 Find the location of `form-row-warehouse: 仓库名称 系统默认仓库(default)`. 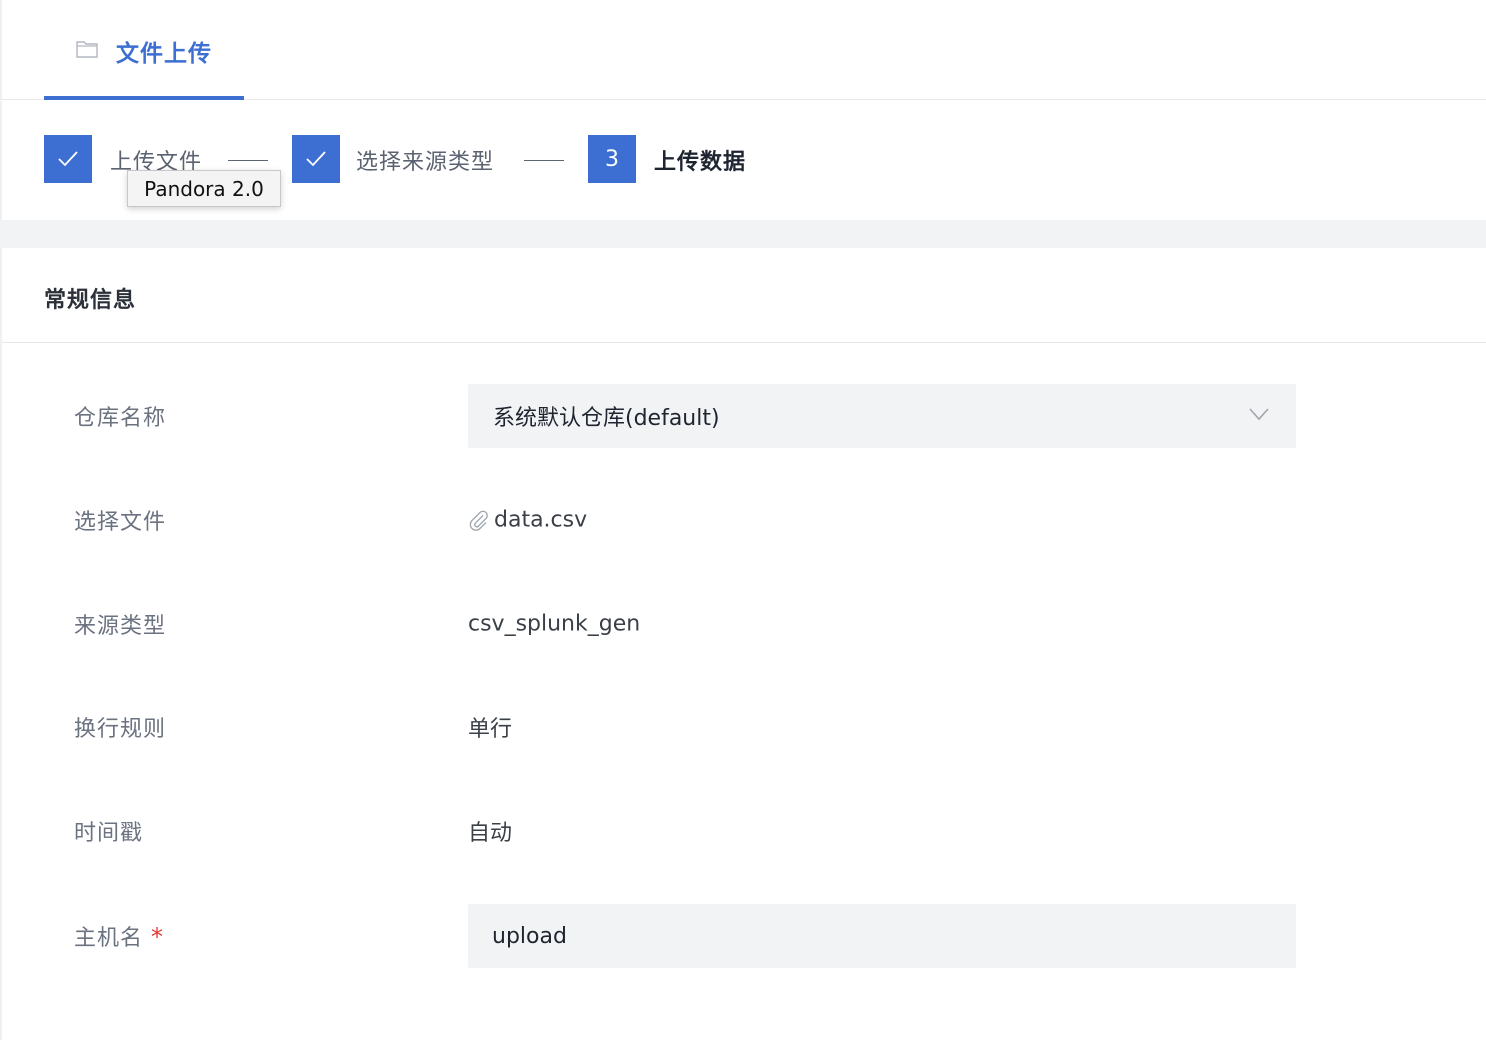

form-row-warehouse: 仓库名称 系统默认仓库(default) is located at coordinates (744, 416).